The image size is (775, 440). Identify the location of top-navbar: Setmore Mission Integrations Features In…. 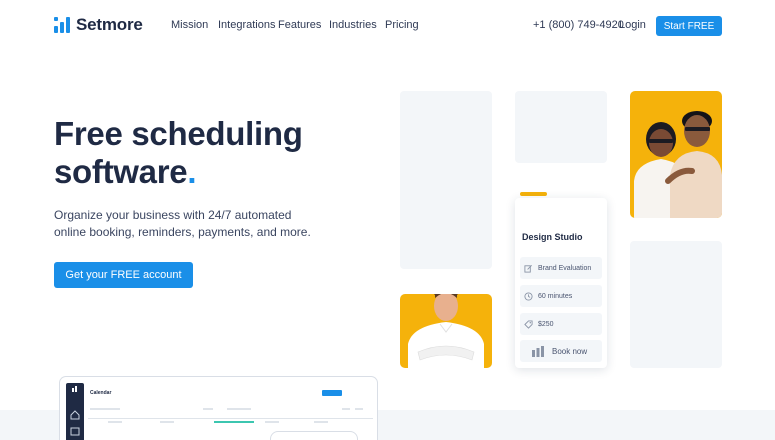
(387, 26).